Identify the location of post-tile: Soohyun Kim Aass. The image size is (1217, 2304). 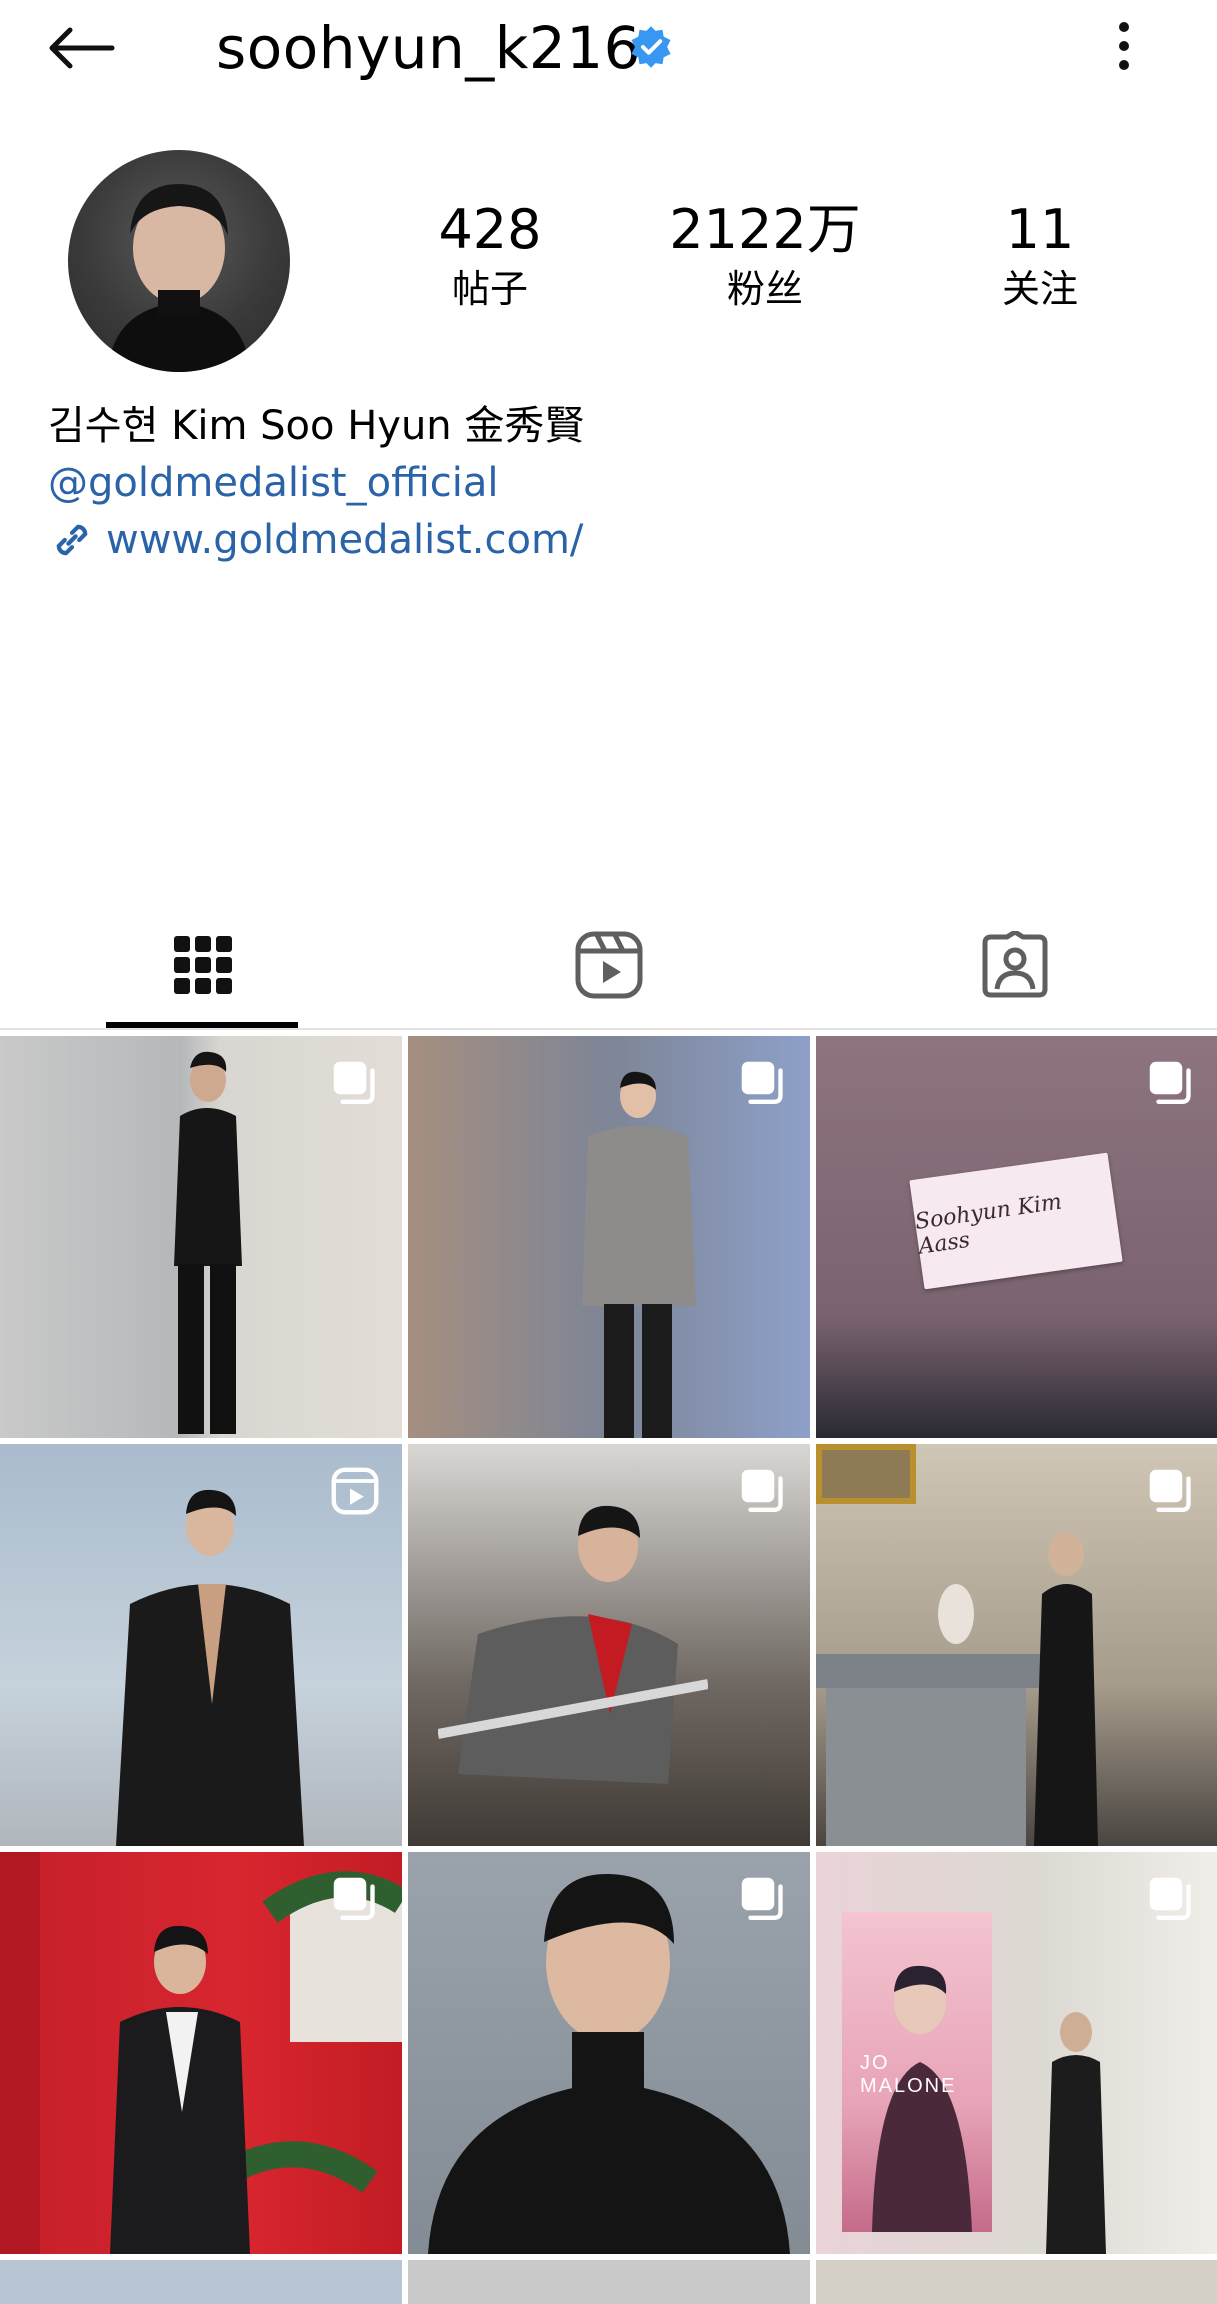
(1016, 1237).